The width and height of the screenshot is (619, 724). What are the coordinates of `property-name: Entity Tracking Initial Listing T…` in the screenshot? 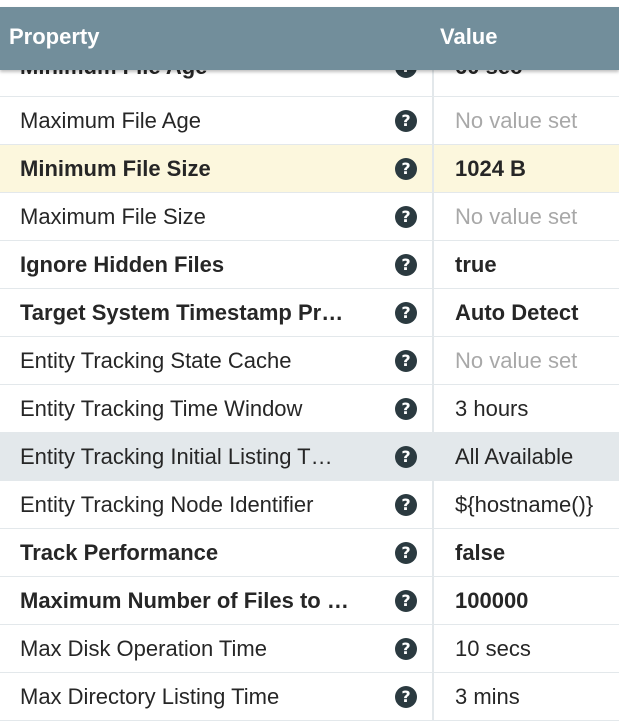 It's located at (176, 456).